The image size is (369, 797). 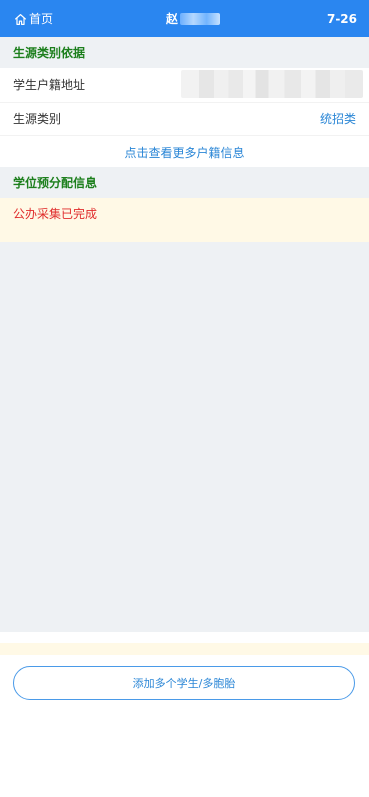 I want to click on category-row: 生源类别 统招类, so click(x=184, y=119).